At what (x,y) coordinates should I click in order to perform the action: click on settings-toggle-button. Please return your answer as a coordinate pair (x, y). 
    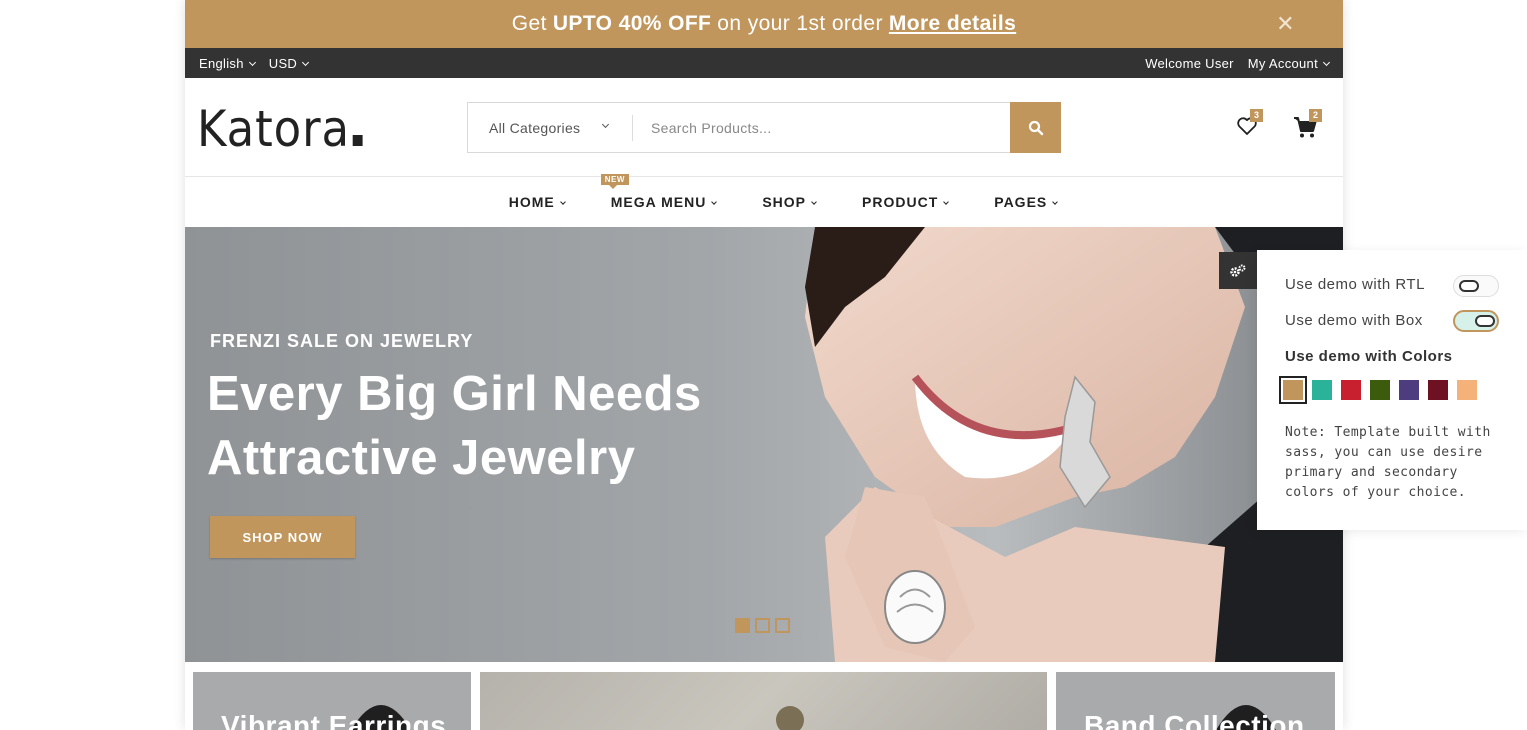
    Looking at the image, I should click on (1238, 270).